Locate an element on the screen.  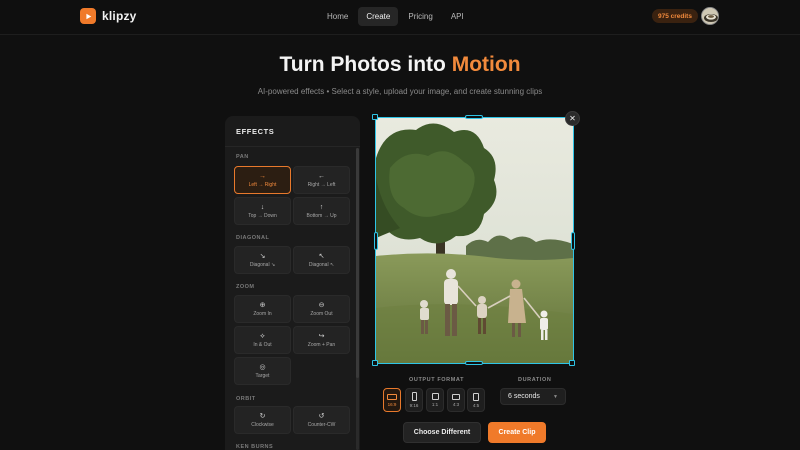
effect-bottom-up: ↑ Bottom → Up is located at coordinates (321, 211).